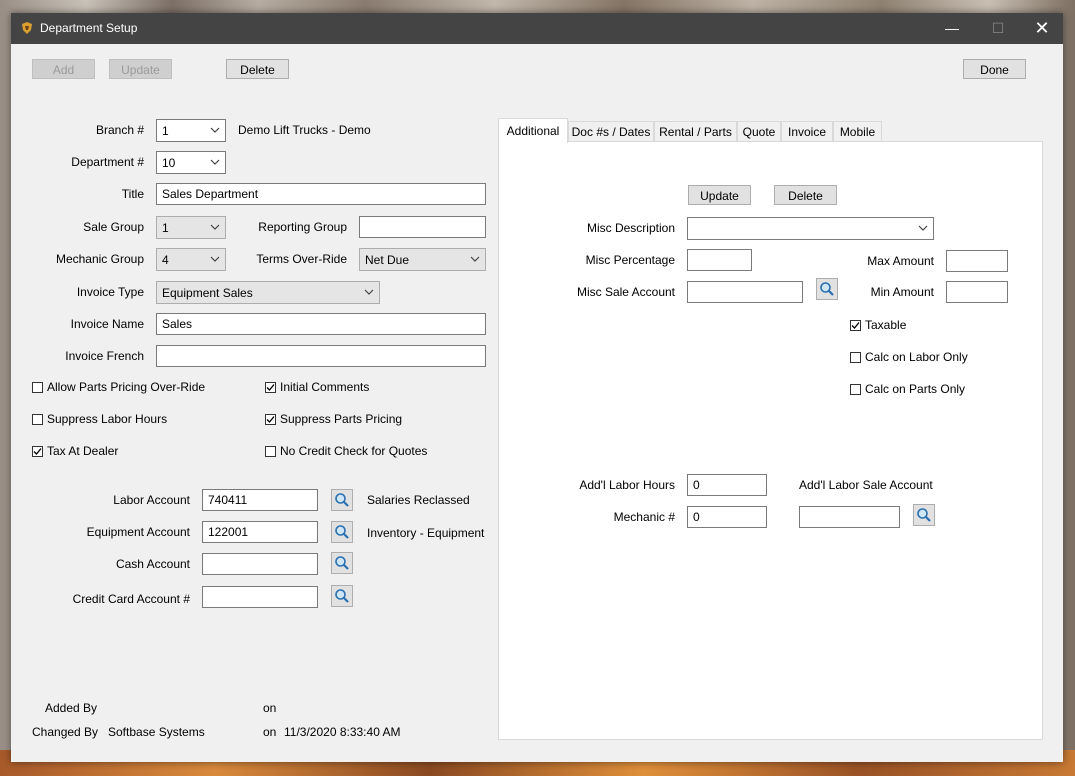 Image resolution: width=1075 pixels, height=776 pixels. I want to click on tab-quote: Quote, so click(759, 131).